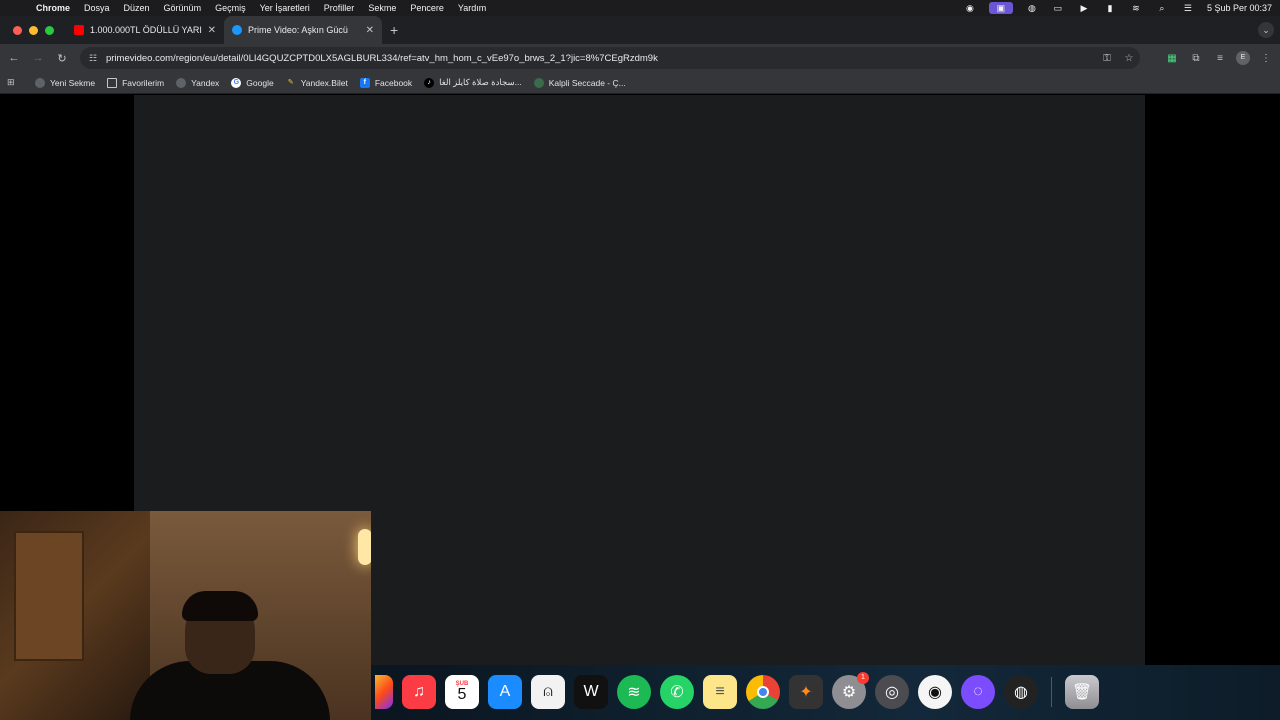 The width and height of the screenshot is (1280, 720). What do you see at coordinates (1129, 58) in the screenshot?
I see `bookmark-star-icon: ☆` at bounding box center [1129, 58].